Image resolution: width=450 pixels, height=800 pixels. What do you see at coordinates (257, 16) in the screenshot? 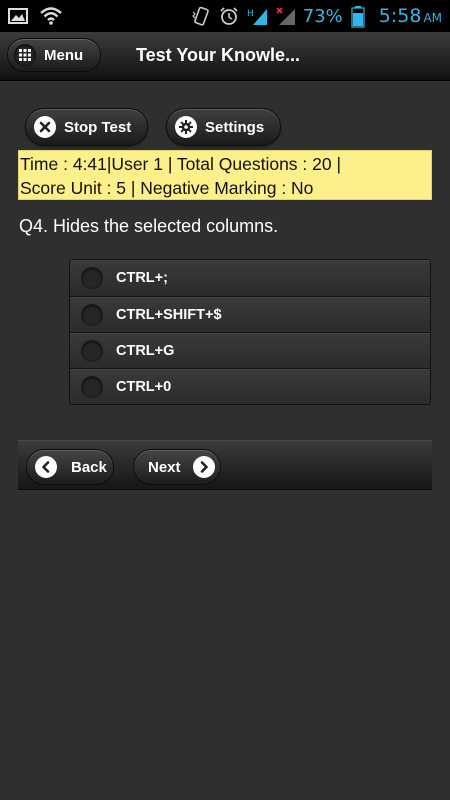
I see `hspa-signal-icon: H` at bounding box center [257, 16].